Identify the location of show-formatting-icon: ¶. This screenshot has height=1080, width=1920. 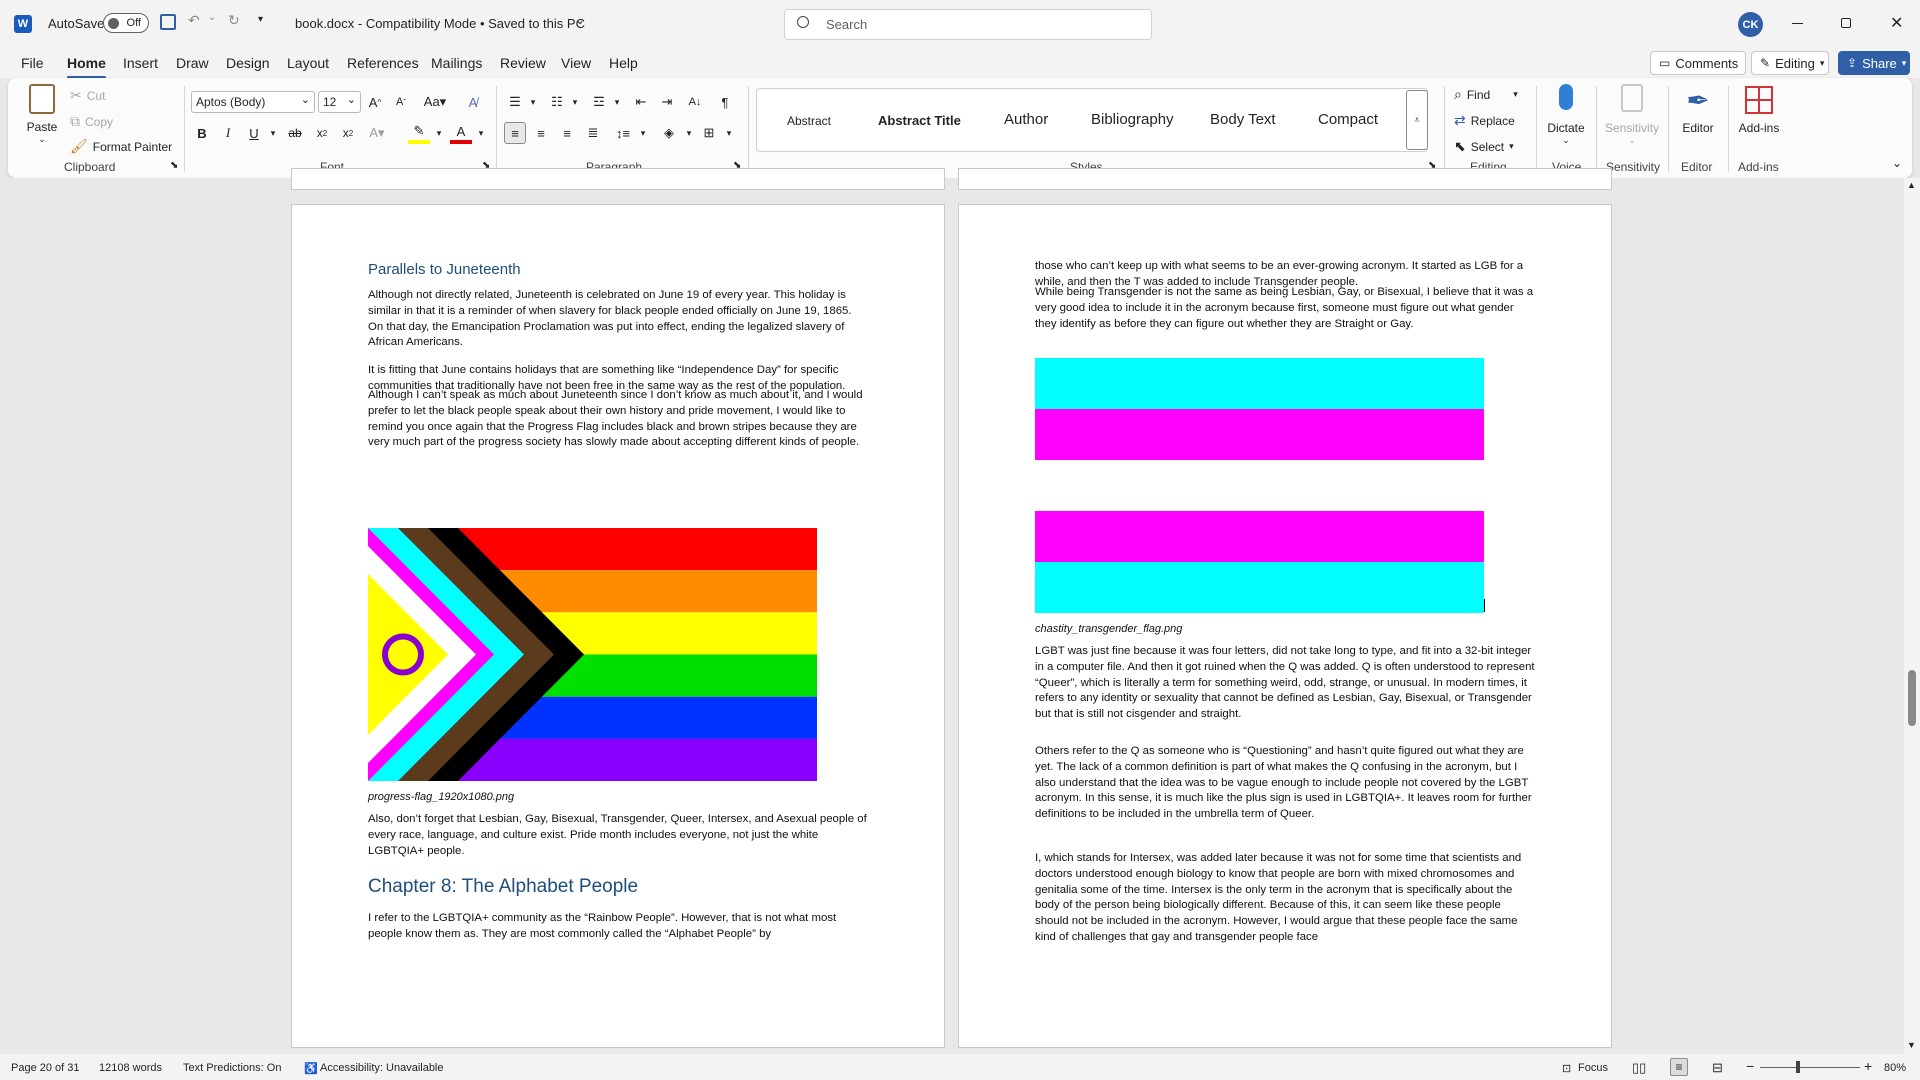
(725, 102).